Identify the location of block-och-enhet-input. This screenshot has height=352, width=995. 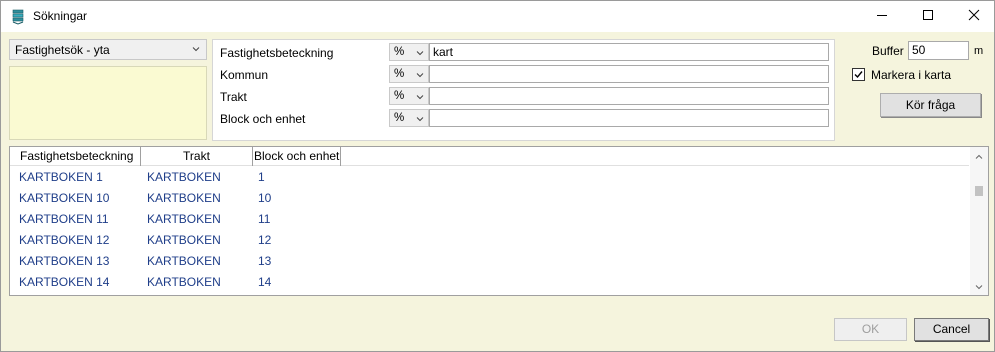
(629, 118).